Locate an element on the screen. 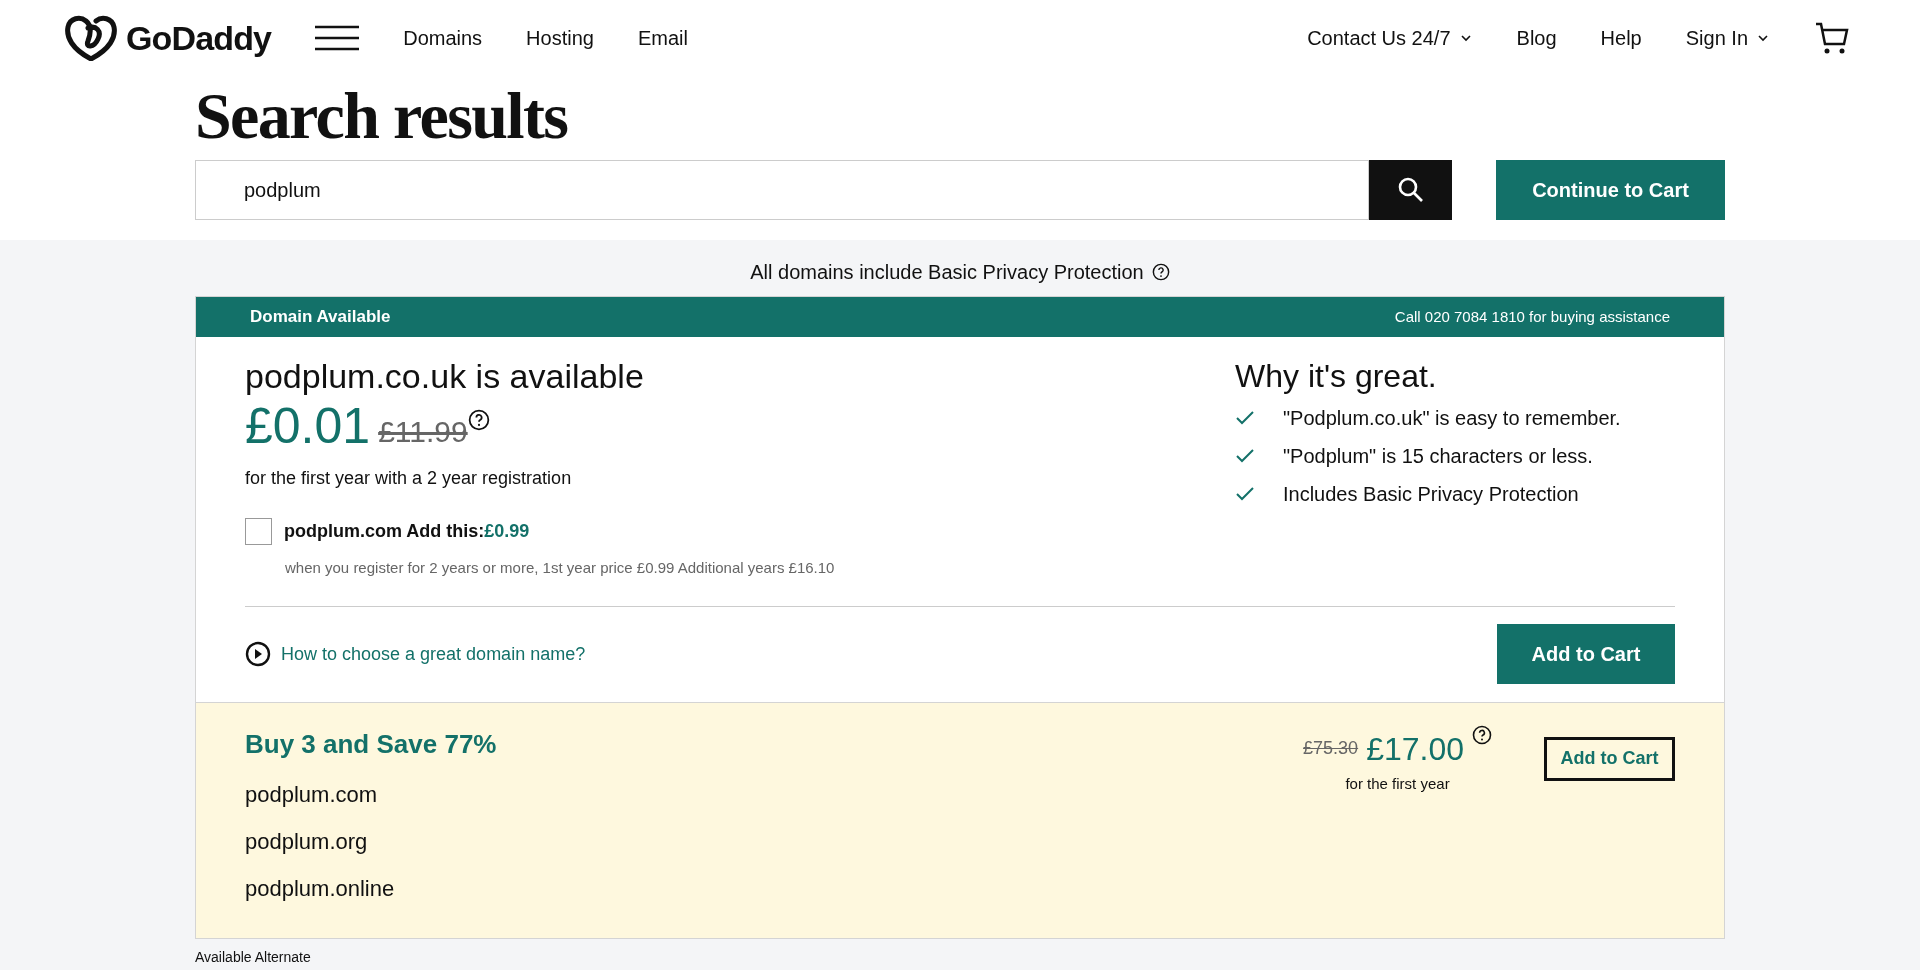 This screenshot has width=1920, height=970. nav-link: Email is located at coordinates (662, 38).